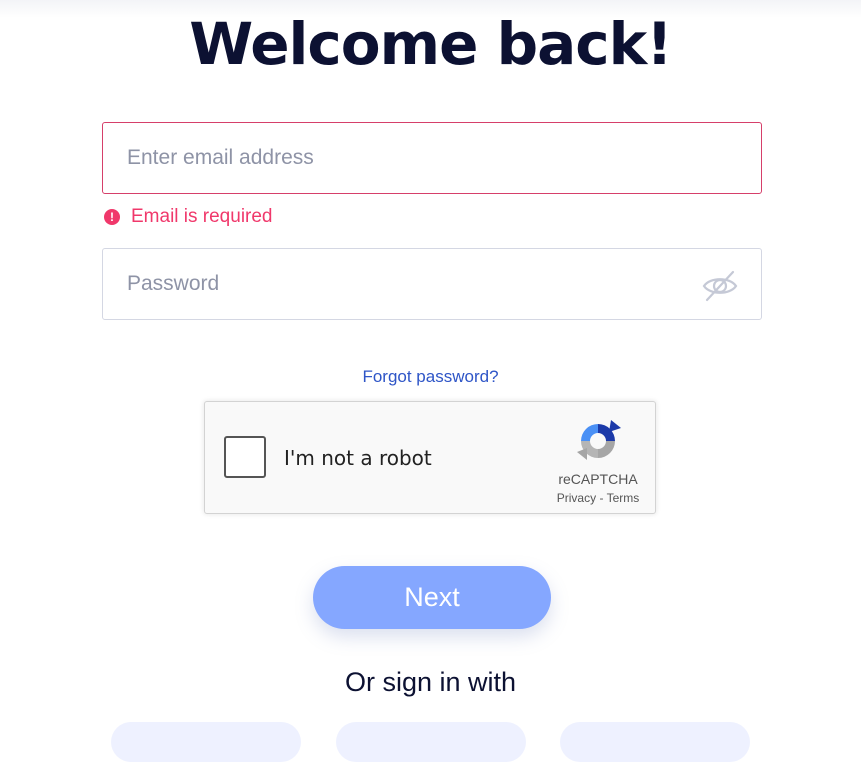 The image size is (861, 762). I want to click on forgot-password-link: Forgot password?, so click(430, 376).